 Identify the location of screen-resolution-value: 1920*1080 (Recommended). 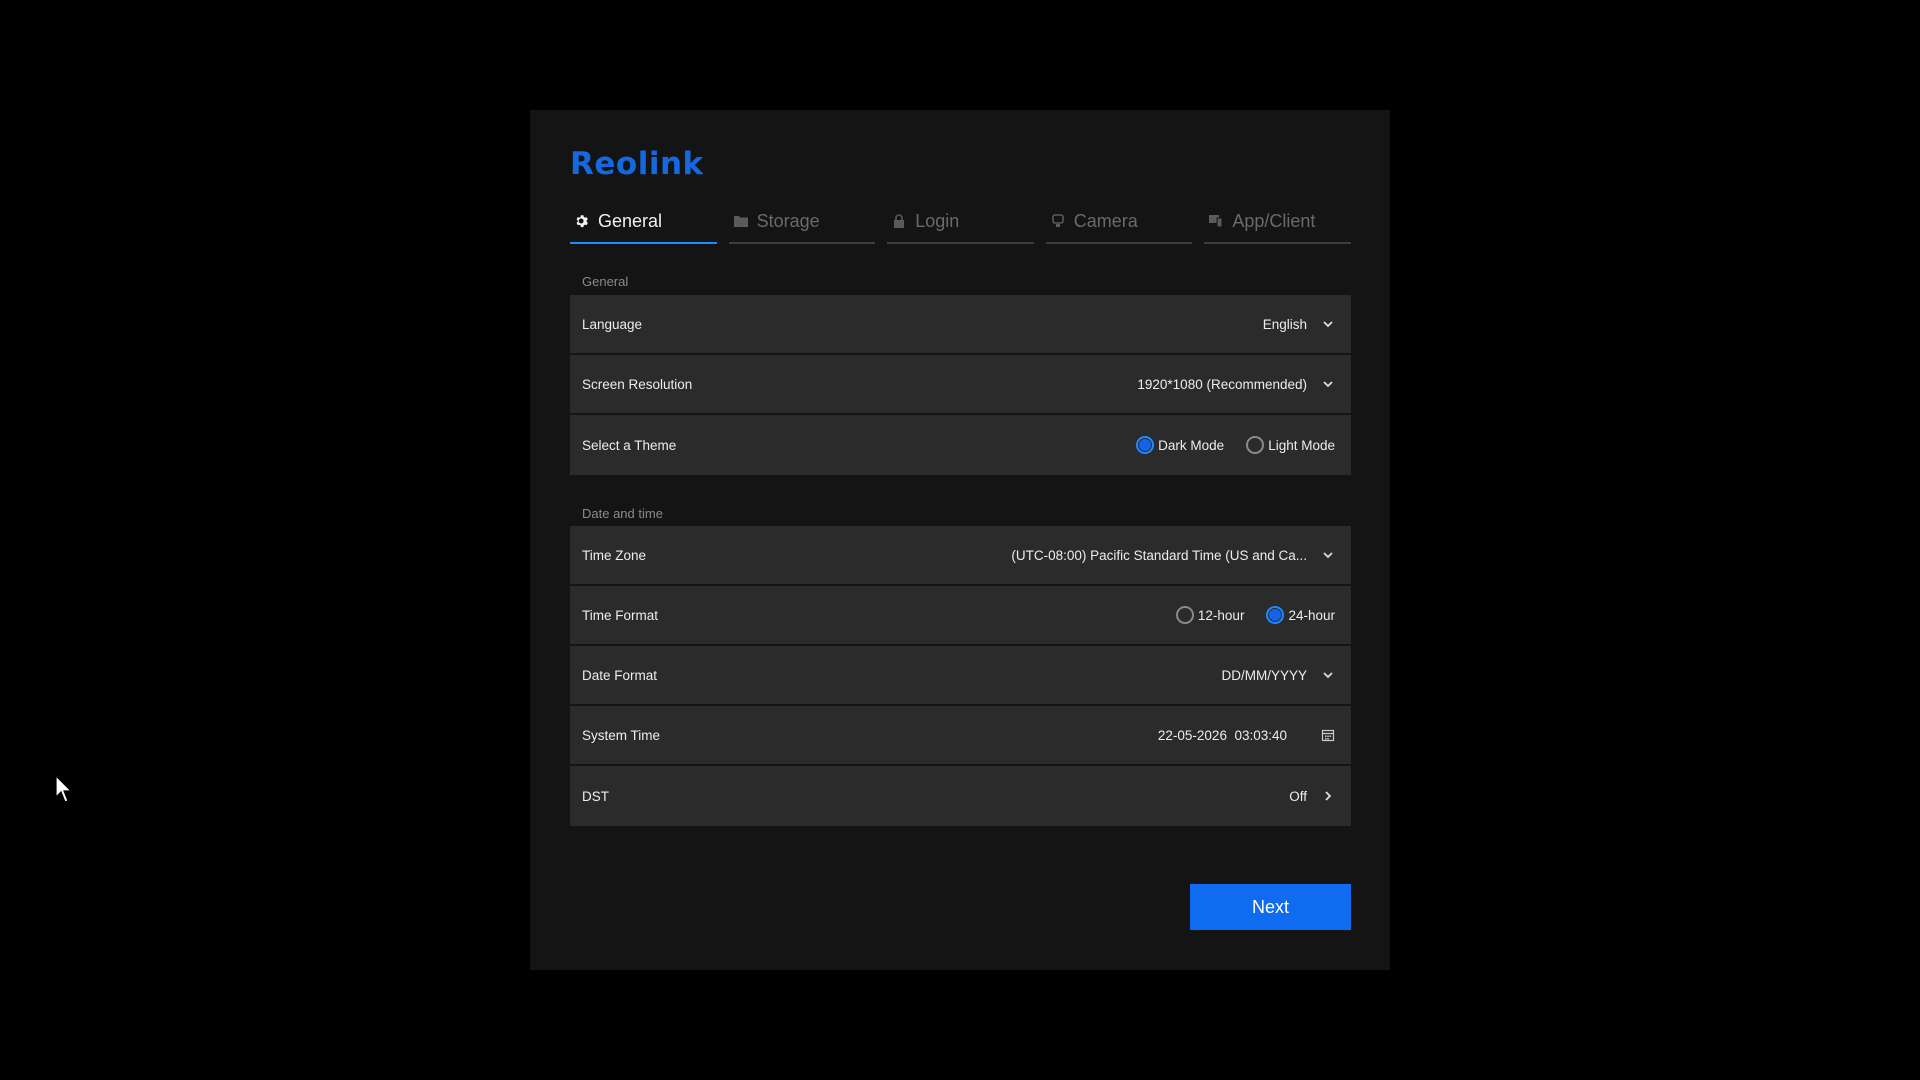
(1222, 384).